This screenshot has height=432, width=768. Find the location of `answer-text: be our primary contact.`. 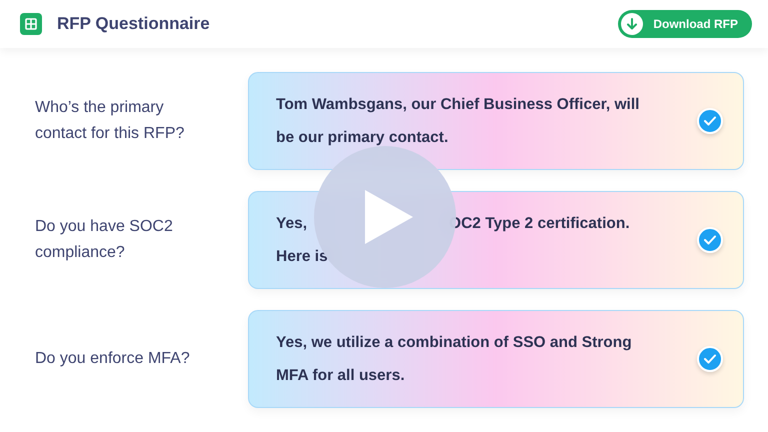

answer-text: be our primary contact. is located at coordinates (362, 138).